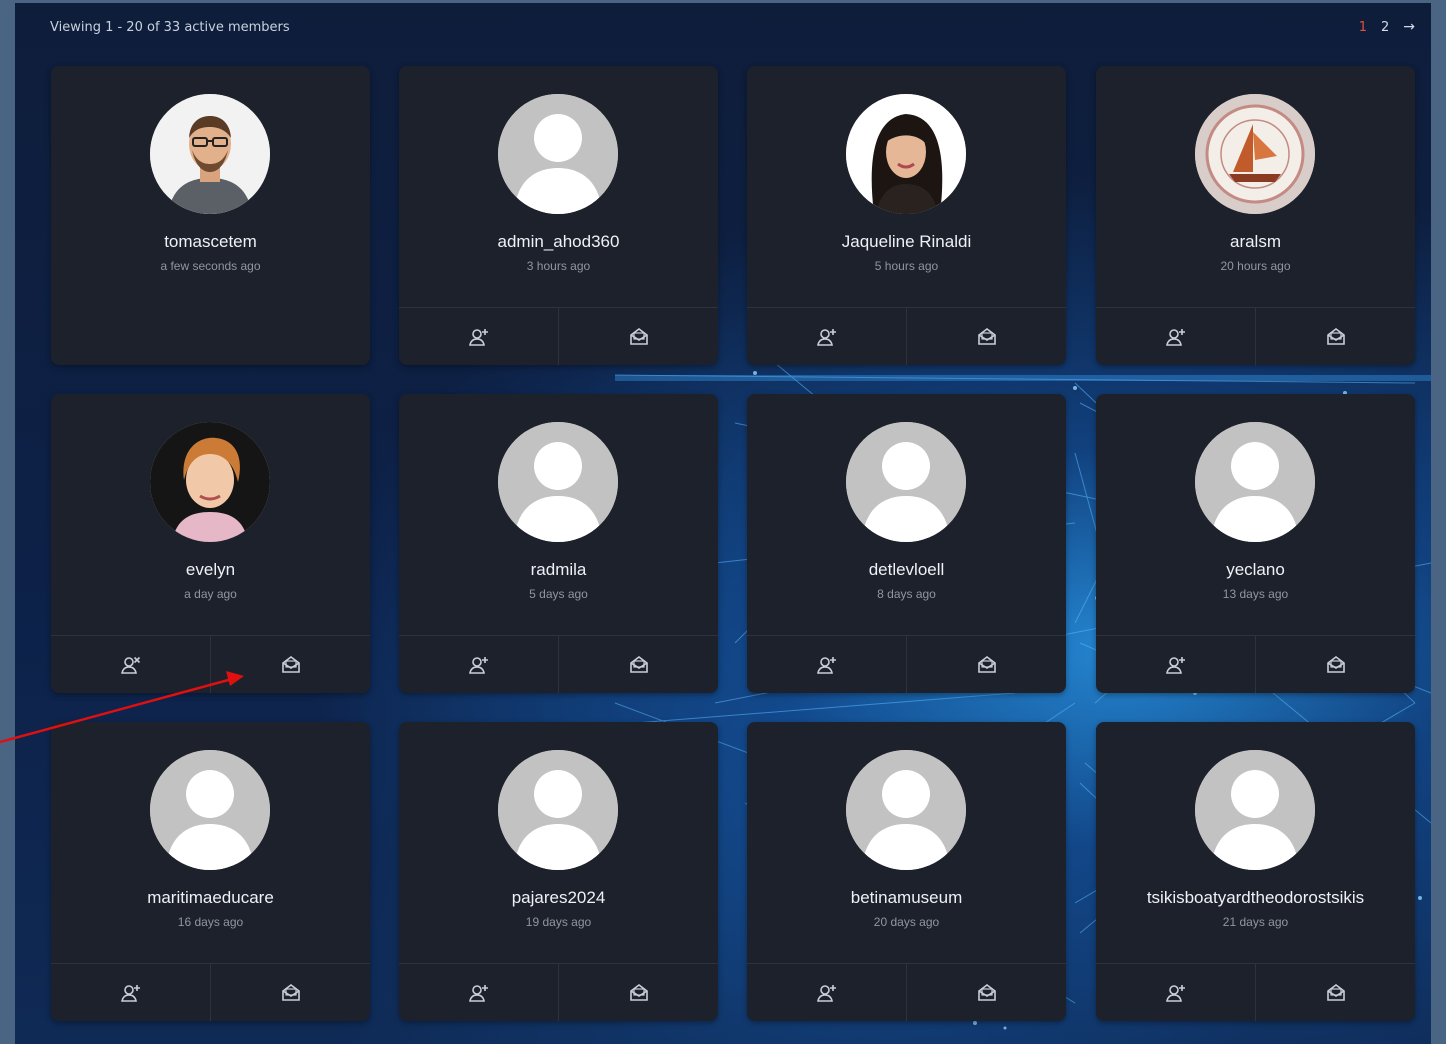 The height and width of the screenshot is (1044, 1446). What do you see at coordinates (1255, 922) in the screenshot?
I see `last-active-time: 21 days ago` at bounding box center [1255, 922].